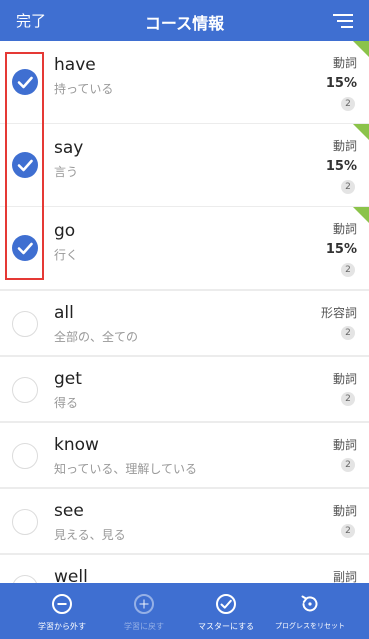  I want to click on remove-from-study-button: 学習から外す, so click(62, 611).